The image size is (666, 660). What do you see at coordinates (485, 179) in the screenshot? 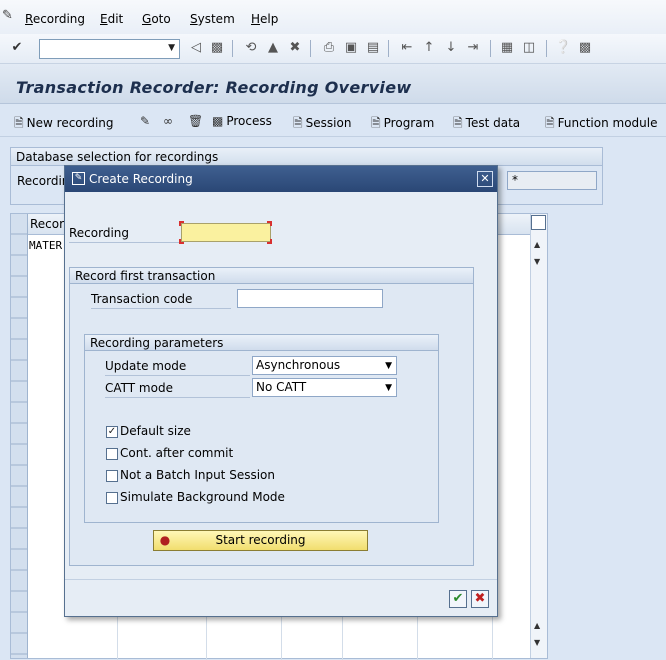
I see `close-icon: ✕` at bounding box center [485, 179].